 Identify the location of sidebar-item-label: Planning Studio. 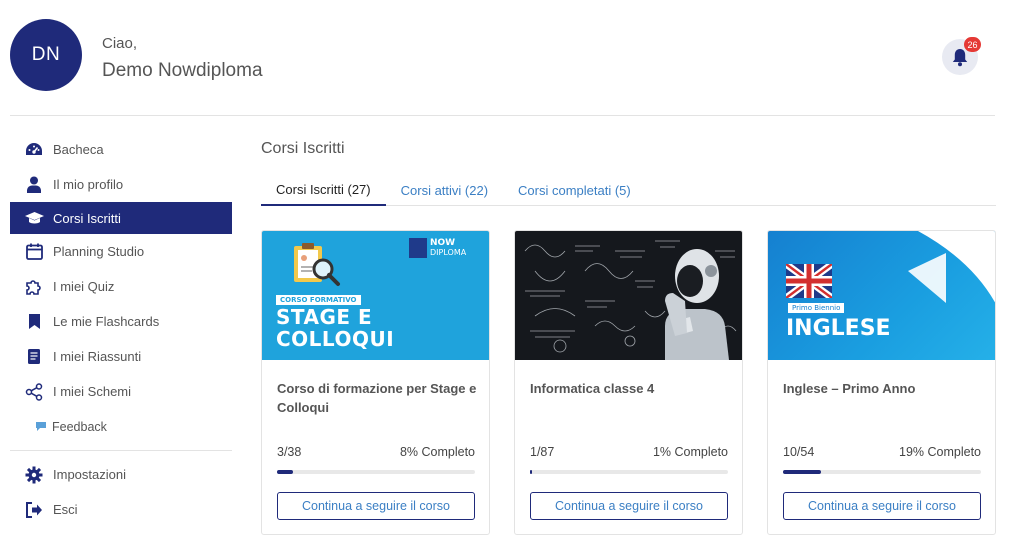
(99, 251).